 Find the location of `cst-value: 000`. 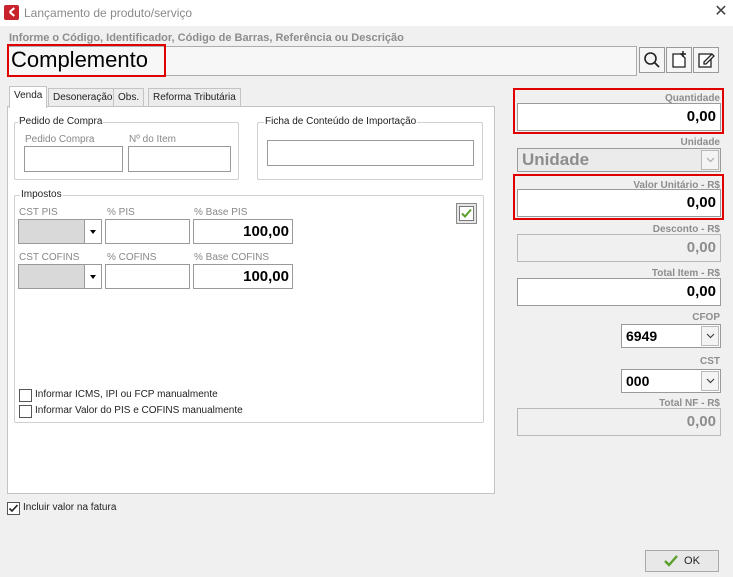

cst-value: 000 is located at coordinates (638, 381).